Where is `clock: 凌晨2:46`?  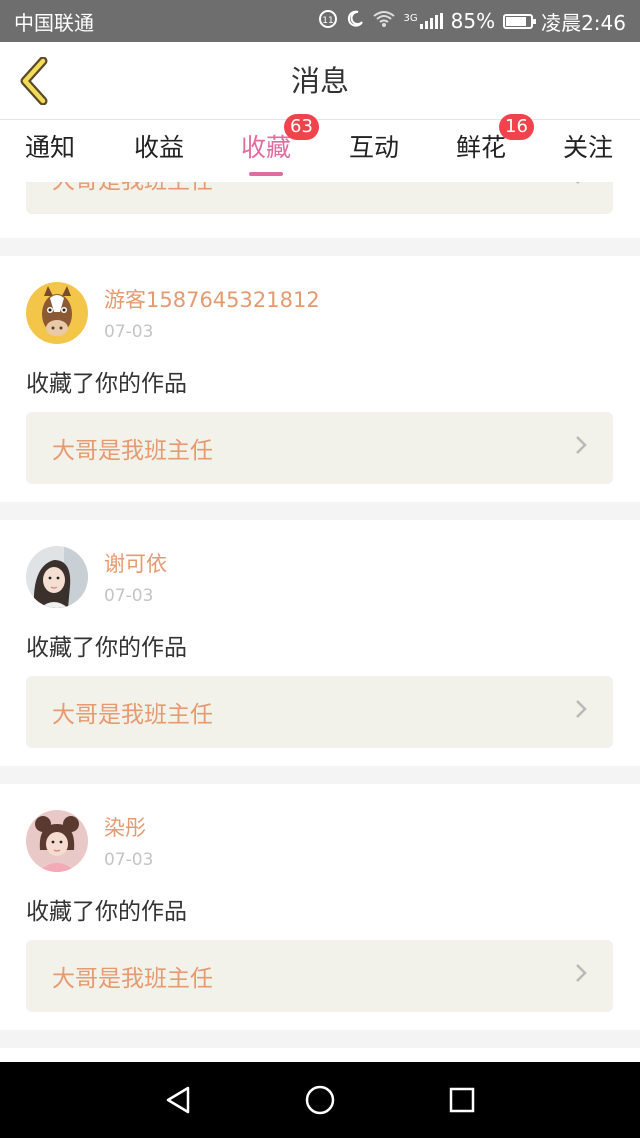
clock: 凌晨2:46 is located at coordinates (583, 22).